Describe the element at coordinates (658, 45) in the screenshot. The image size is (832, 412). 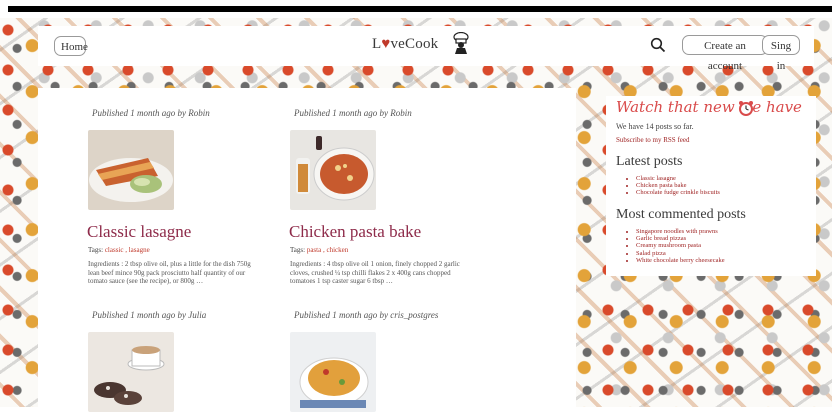
I see `search-icon` at that location.